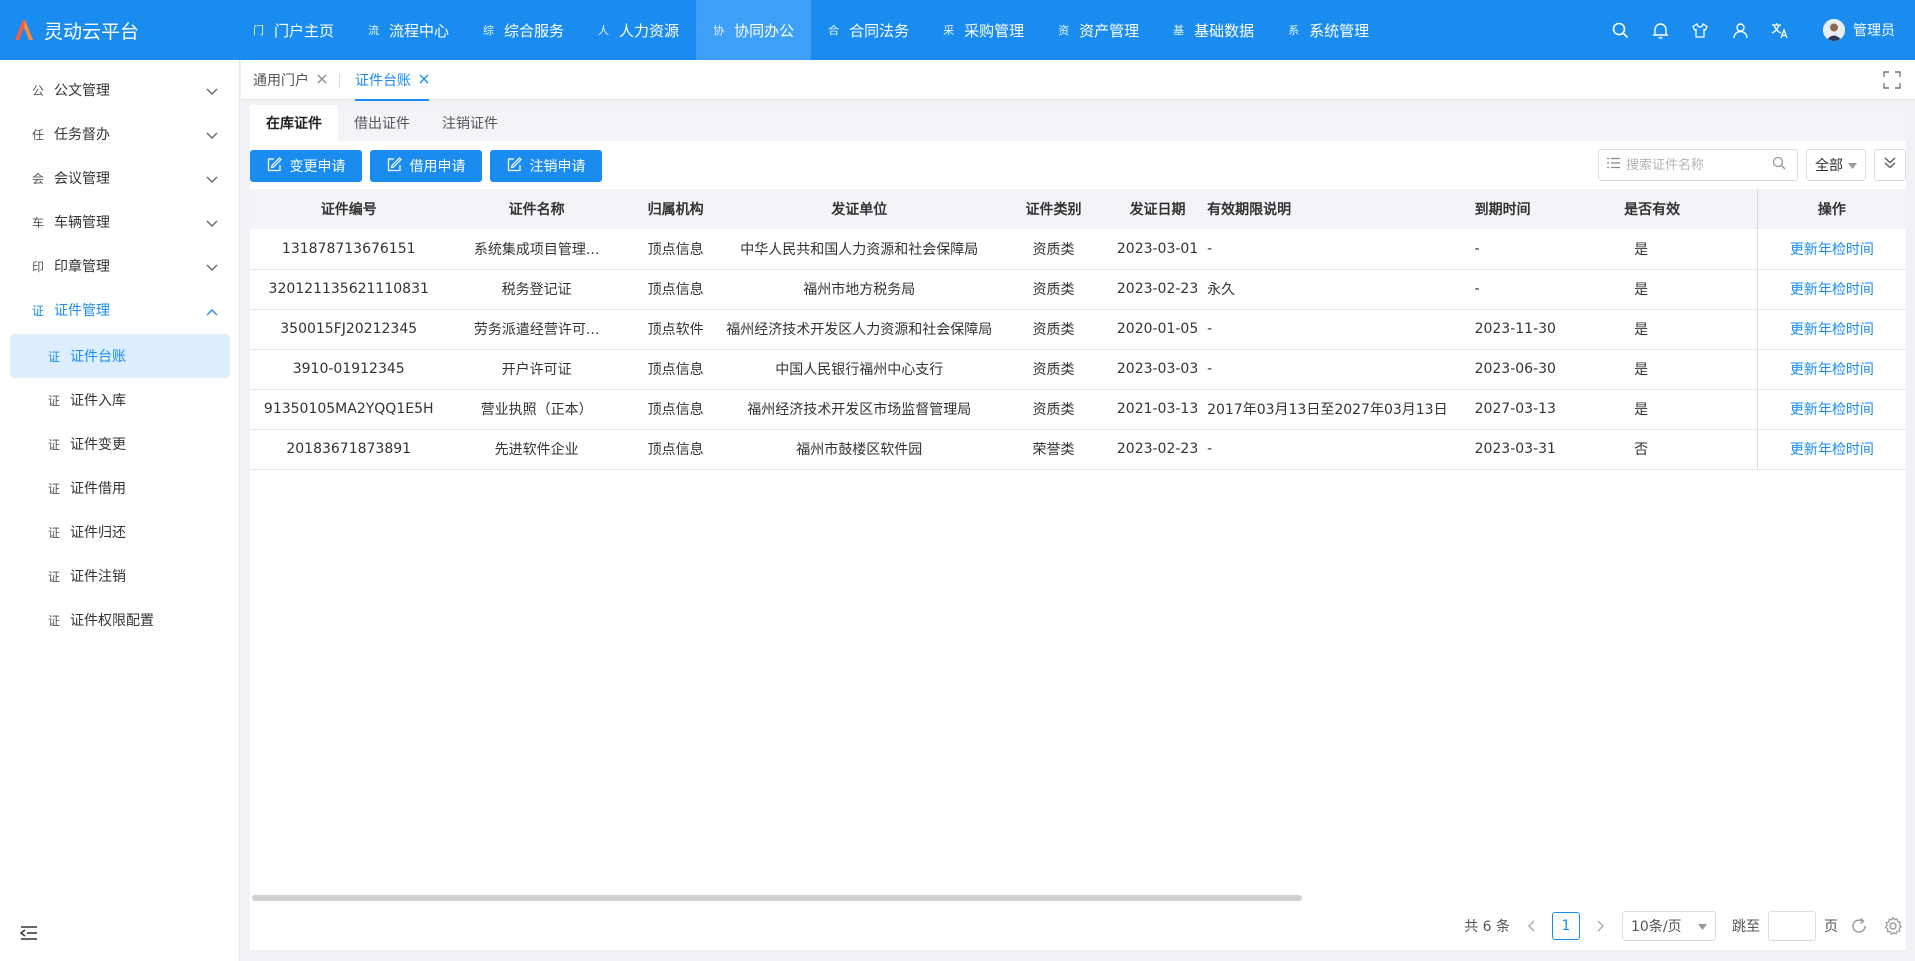 This screenshot has height=961, width=1915. Describe the element at coordinates (1158, 329) in the screenshot. I see `cell-issue-date: 2020-01-05` at that location.